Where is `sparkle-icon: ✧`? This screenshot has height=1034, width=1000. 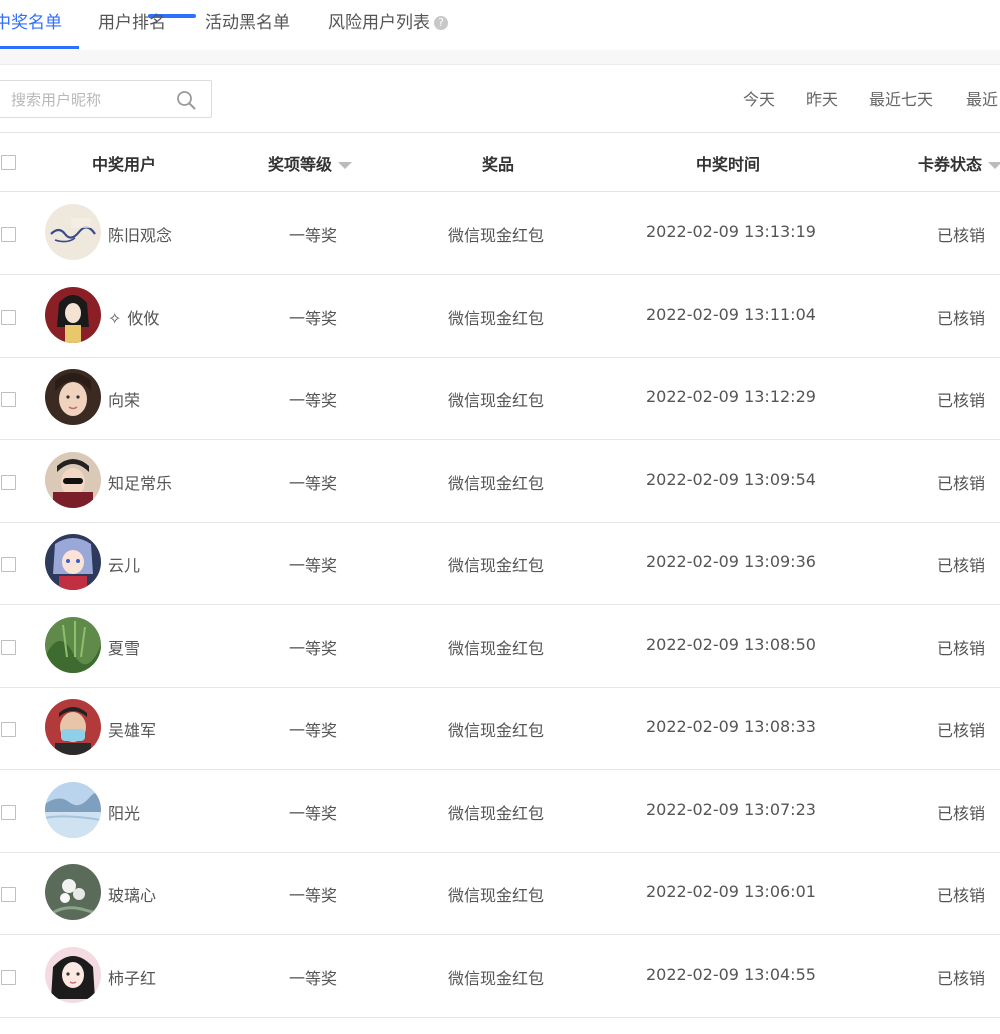
sparkle-icon: ✧ is located at coordinates (115, 318).